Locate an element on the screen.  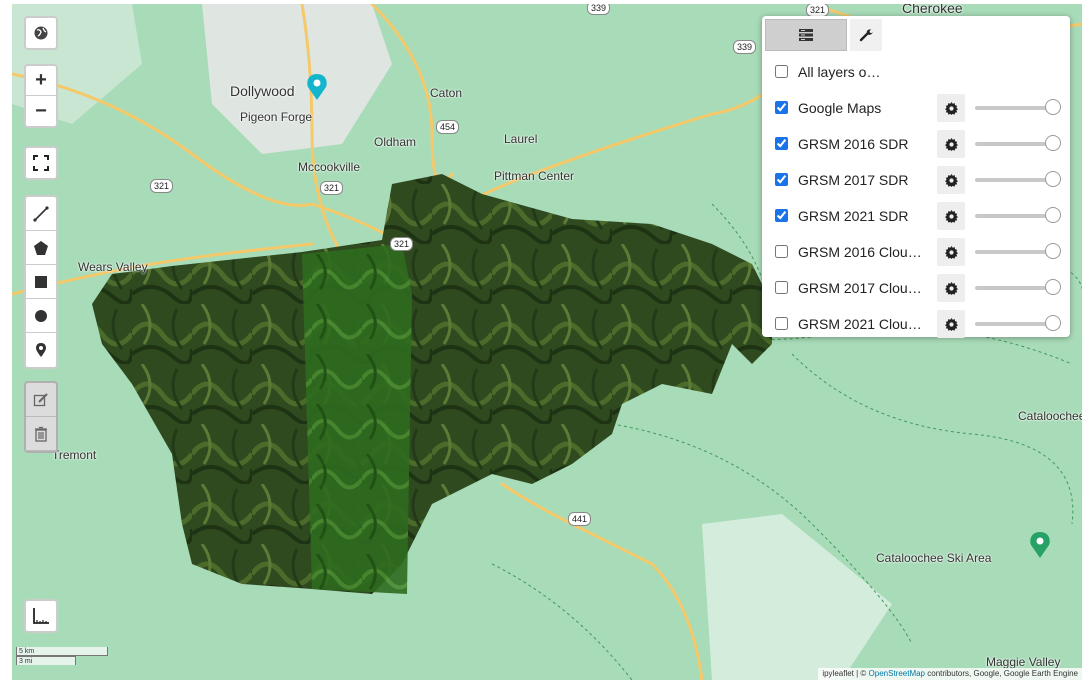
scale-mi: 3 mi is located at coordinates (46, 660).